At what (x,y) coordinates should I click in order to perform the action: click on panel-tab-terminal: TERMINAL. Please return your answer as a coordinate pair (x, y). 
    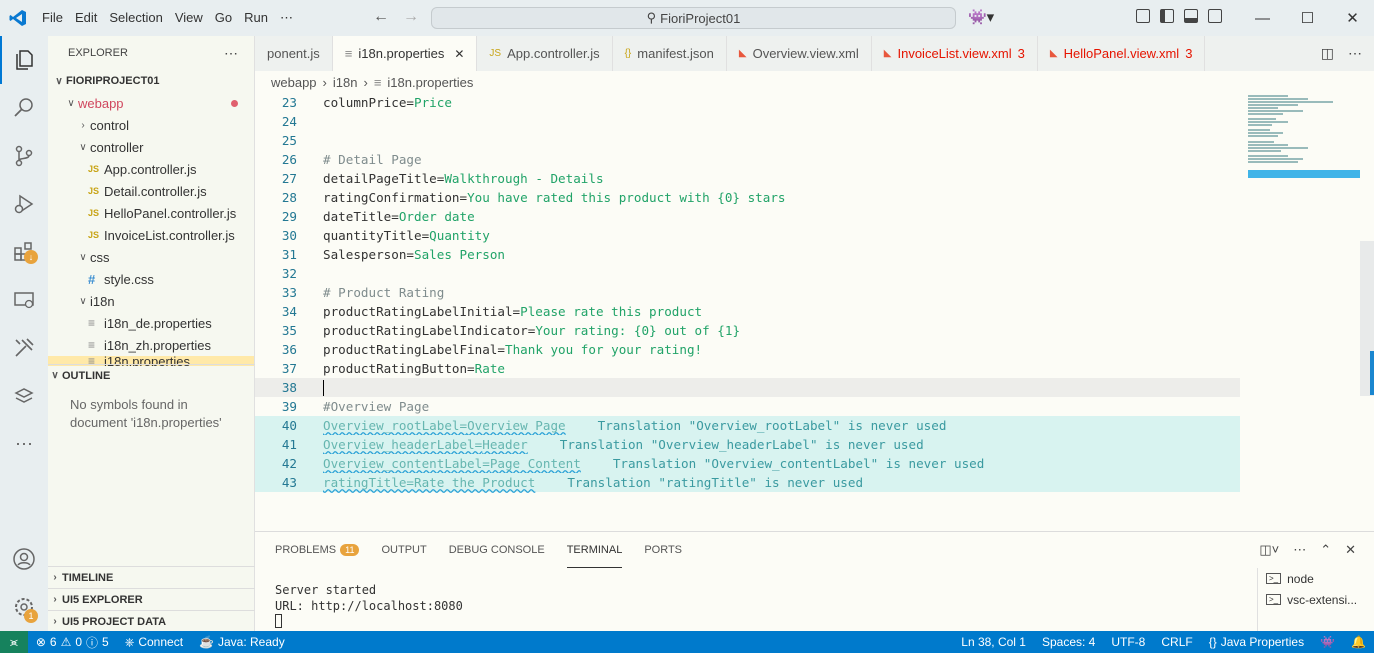
    Looking at the image, I should click on (594, 550).